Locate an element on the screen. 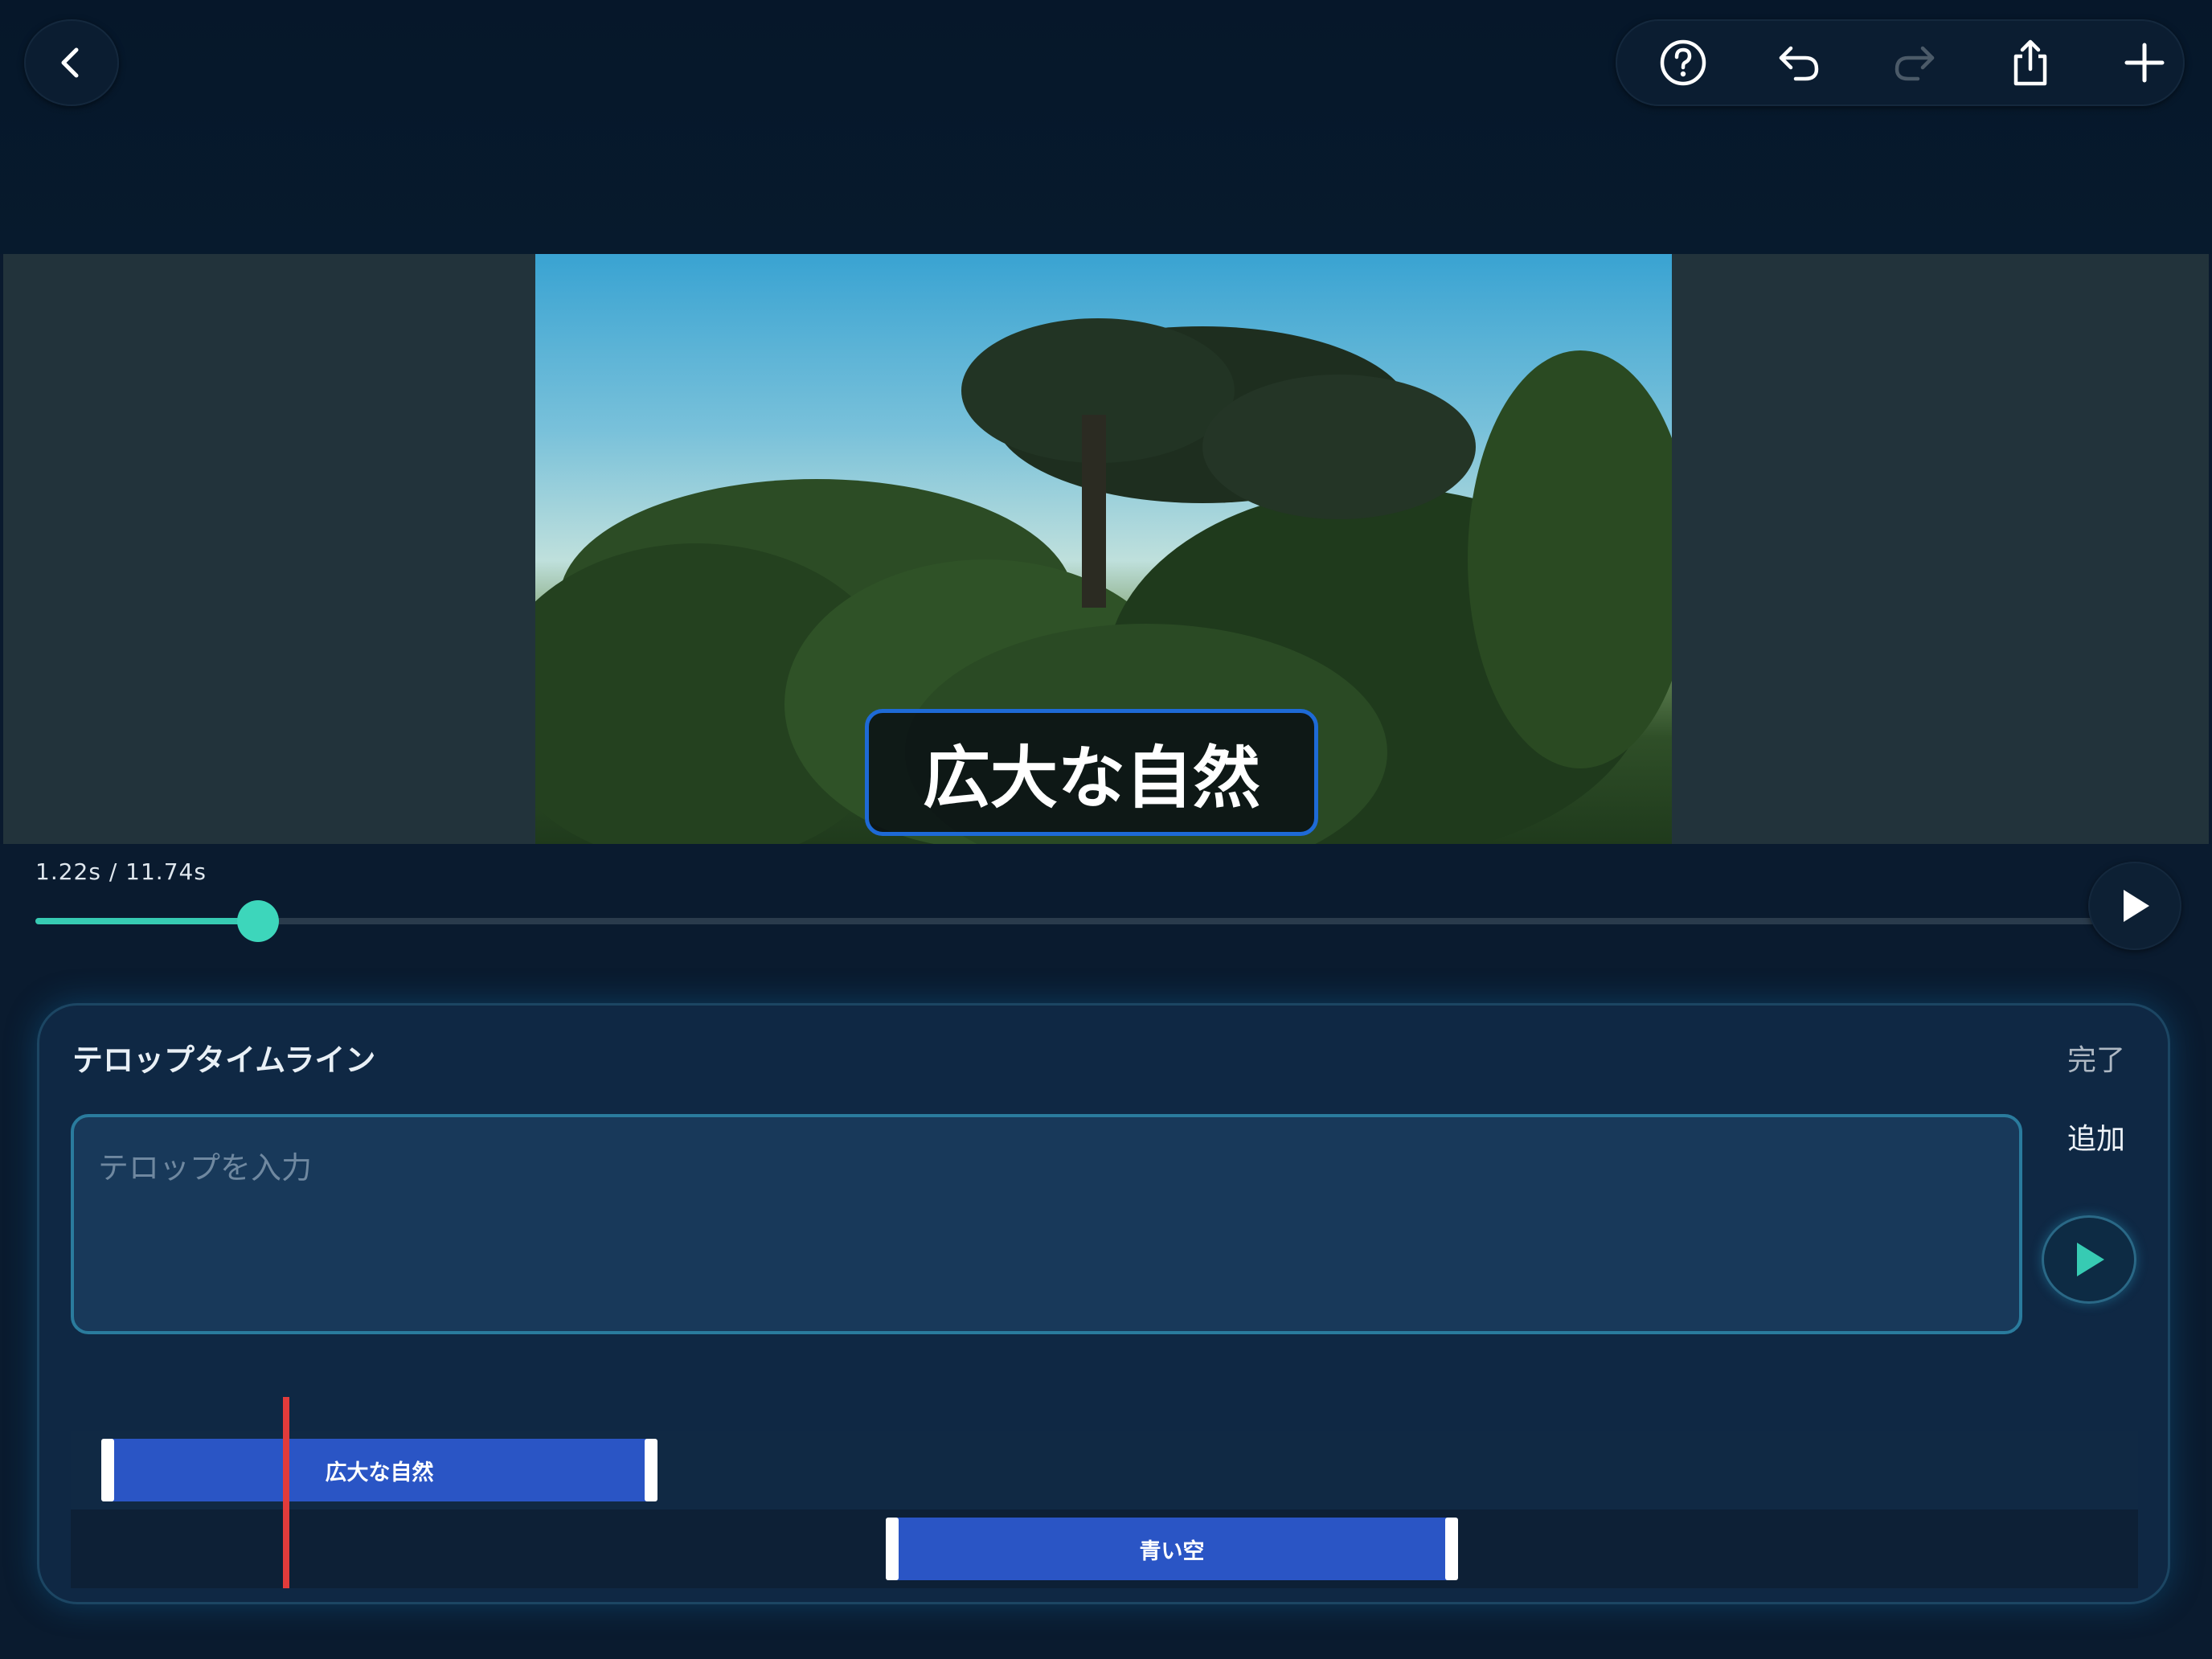  back-button is located at coordinates (71, 62).